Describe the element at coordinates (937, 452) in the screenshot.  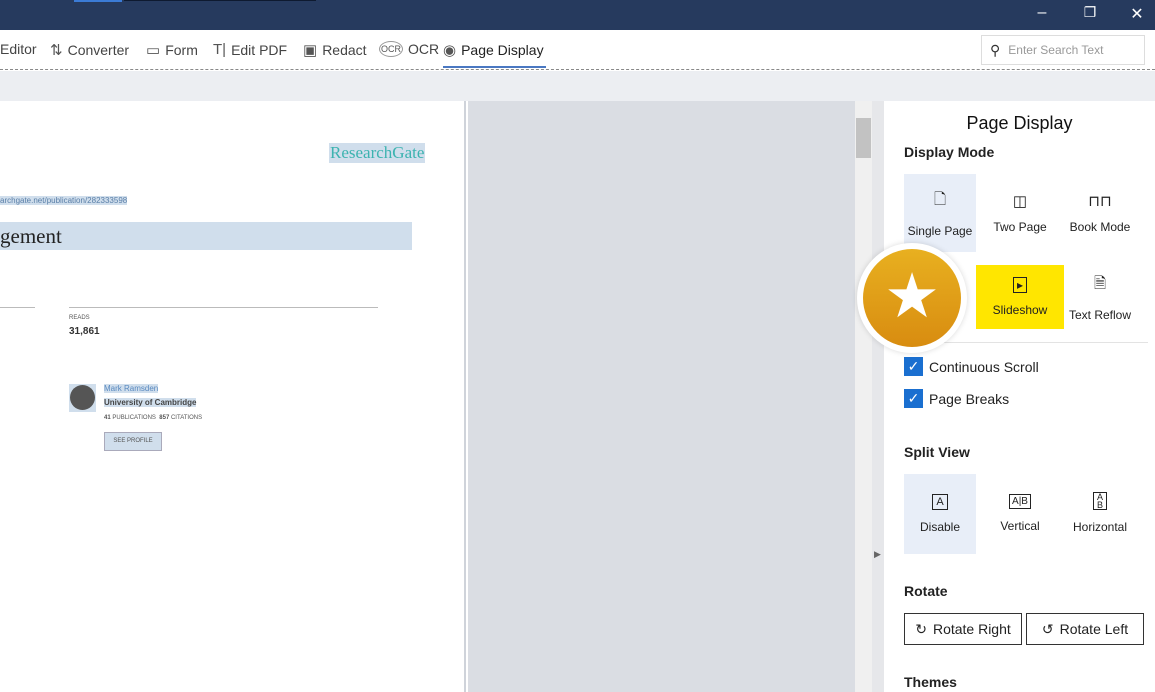
I see `split-view-heading: Split View` at that location.